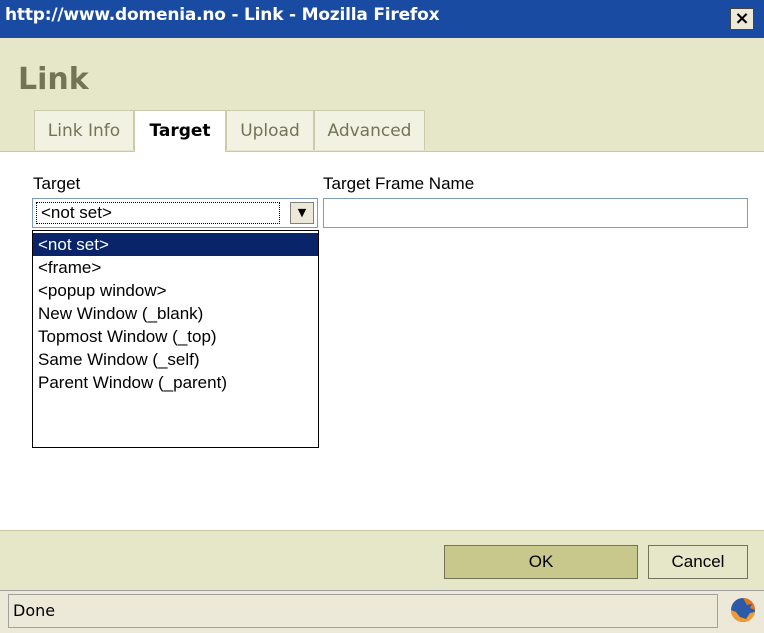  What do you see at coordinates (175, 359) in the screenshot?
I see `target-option: Same Window (_self)` at bounding box center [175, 359].